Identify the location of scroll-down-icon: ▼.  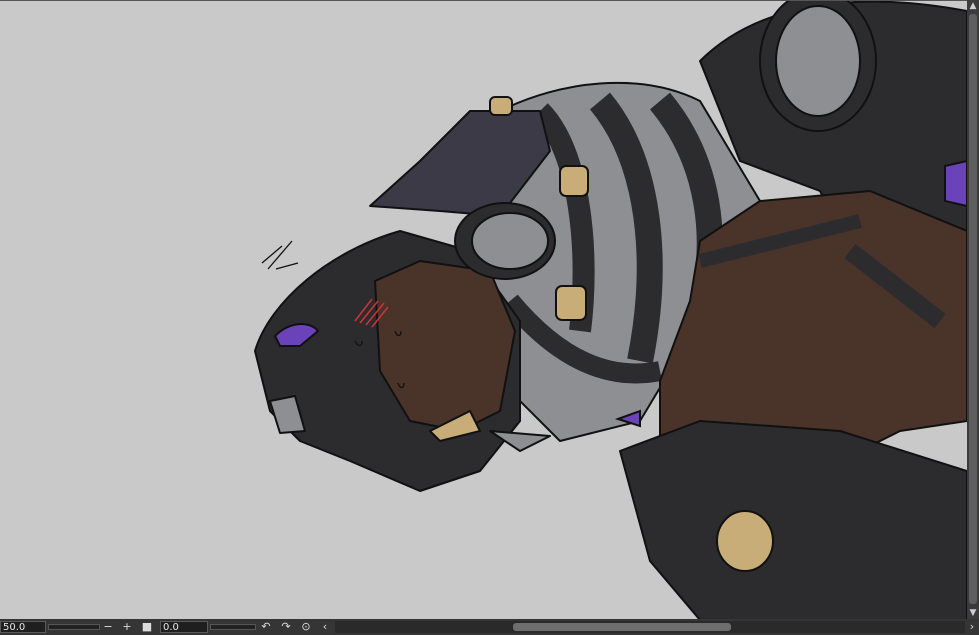
(973, 613).